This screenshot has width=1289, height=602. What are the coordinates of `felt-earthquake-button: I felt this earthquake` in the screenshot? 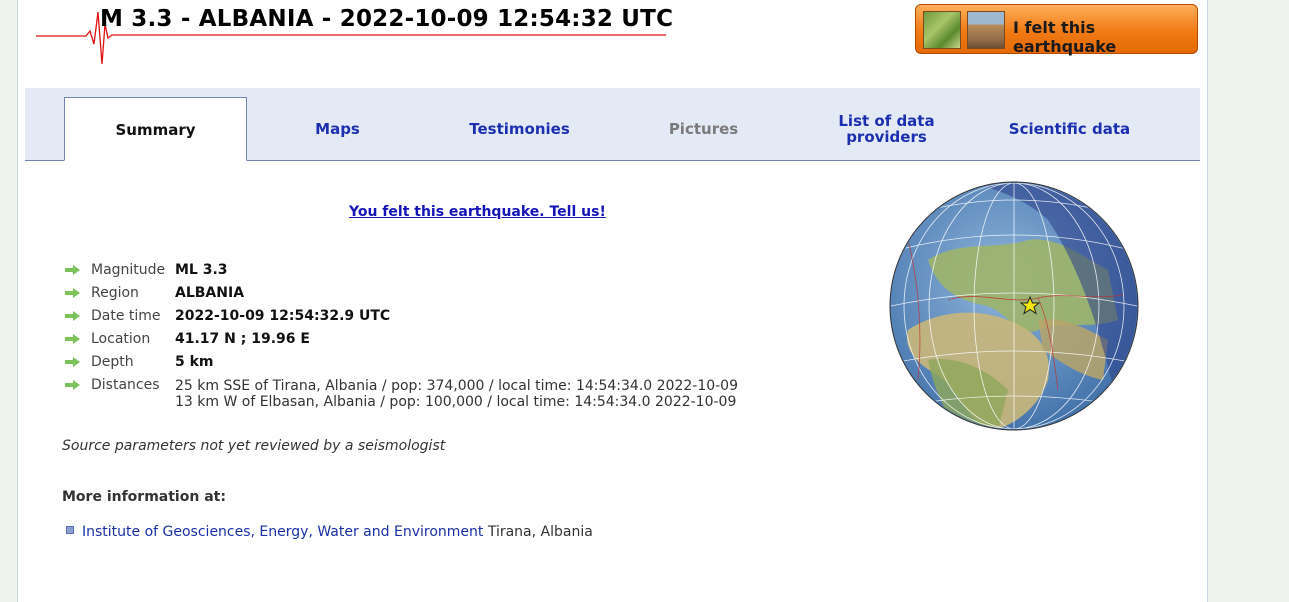 It's located at (1056, 30).